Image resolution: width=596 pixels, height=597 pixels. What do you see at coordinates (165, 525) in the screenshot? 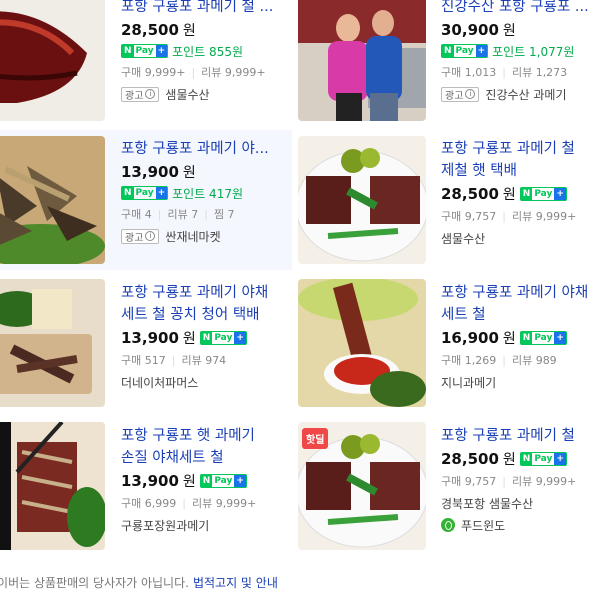
I see `seller-name: 구룡포장원과메기` at bounding box center [165, 525].